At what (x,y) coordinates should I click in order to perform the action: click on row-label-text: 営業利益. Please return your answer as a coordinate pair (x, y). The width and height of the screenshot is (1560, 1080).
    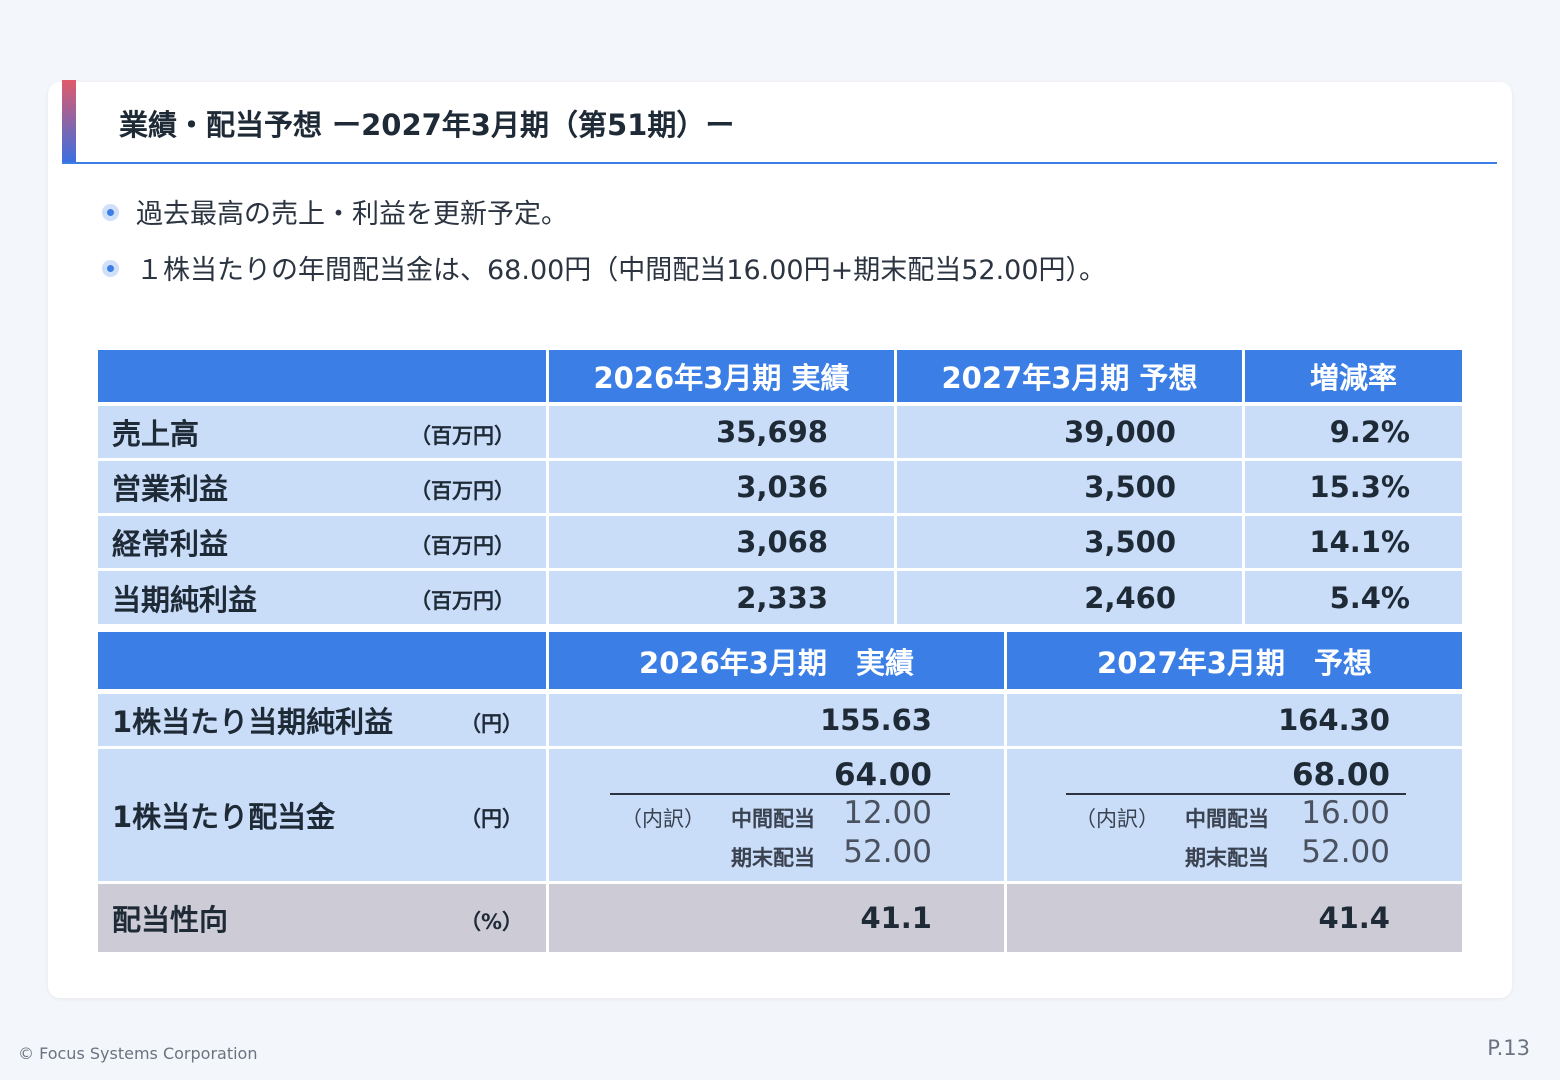
    Looking at the image, I should click on (170, 489).